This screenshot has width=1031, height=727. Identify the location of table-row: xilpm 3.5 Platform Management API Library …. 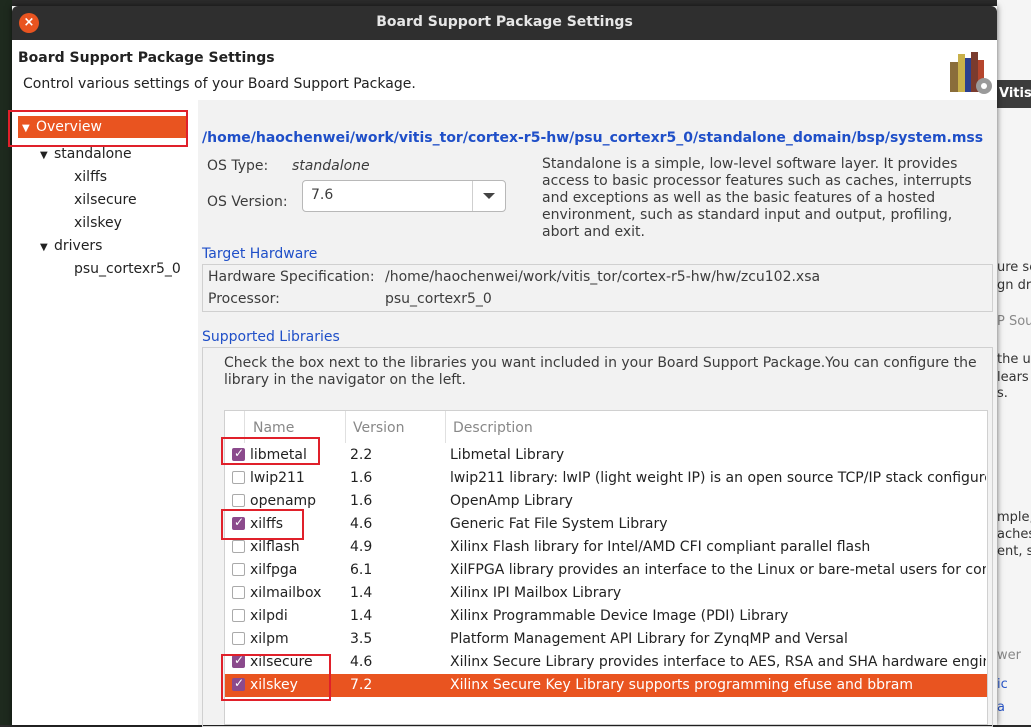
(606, 639).